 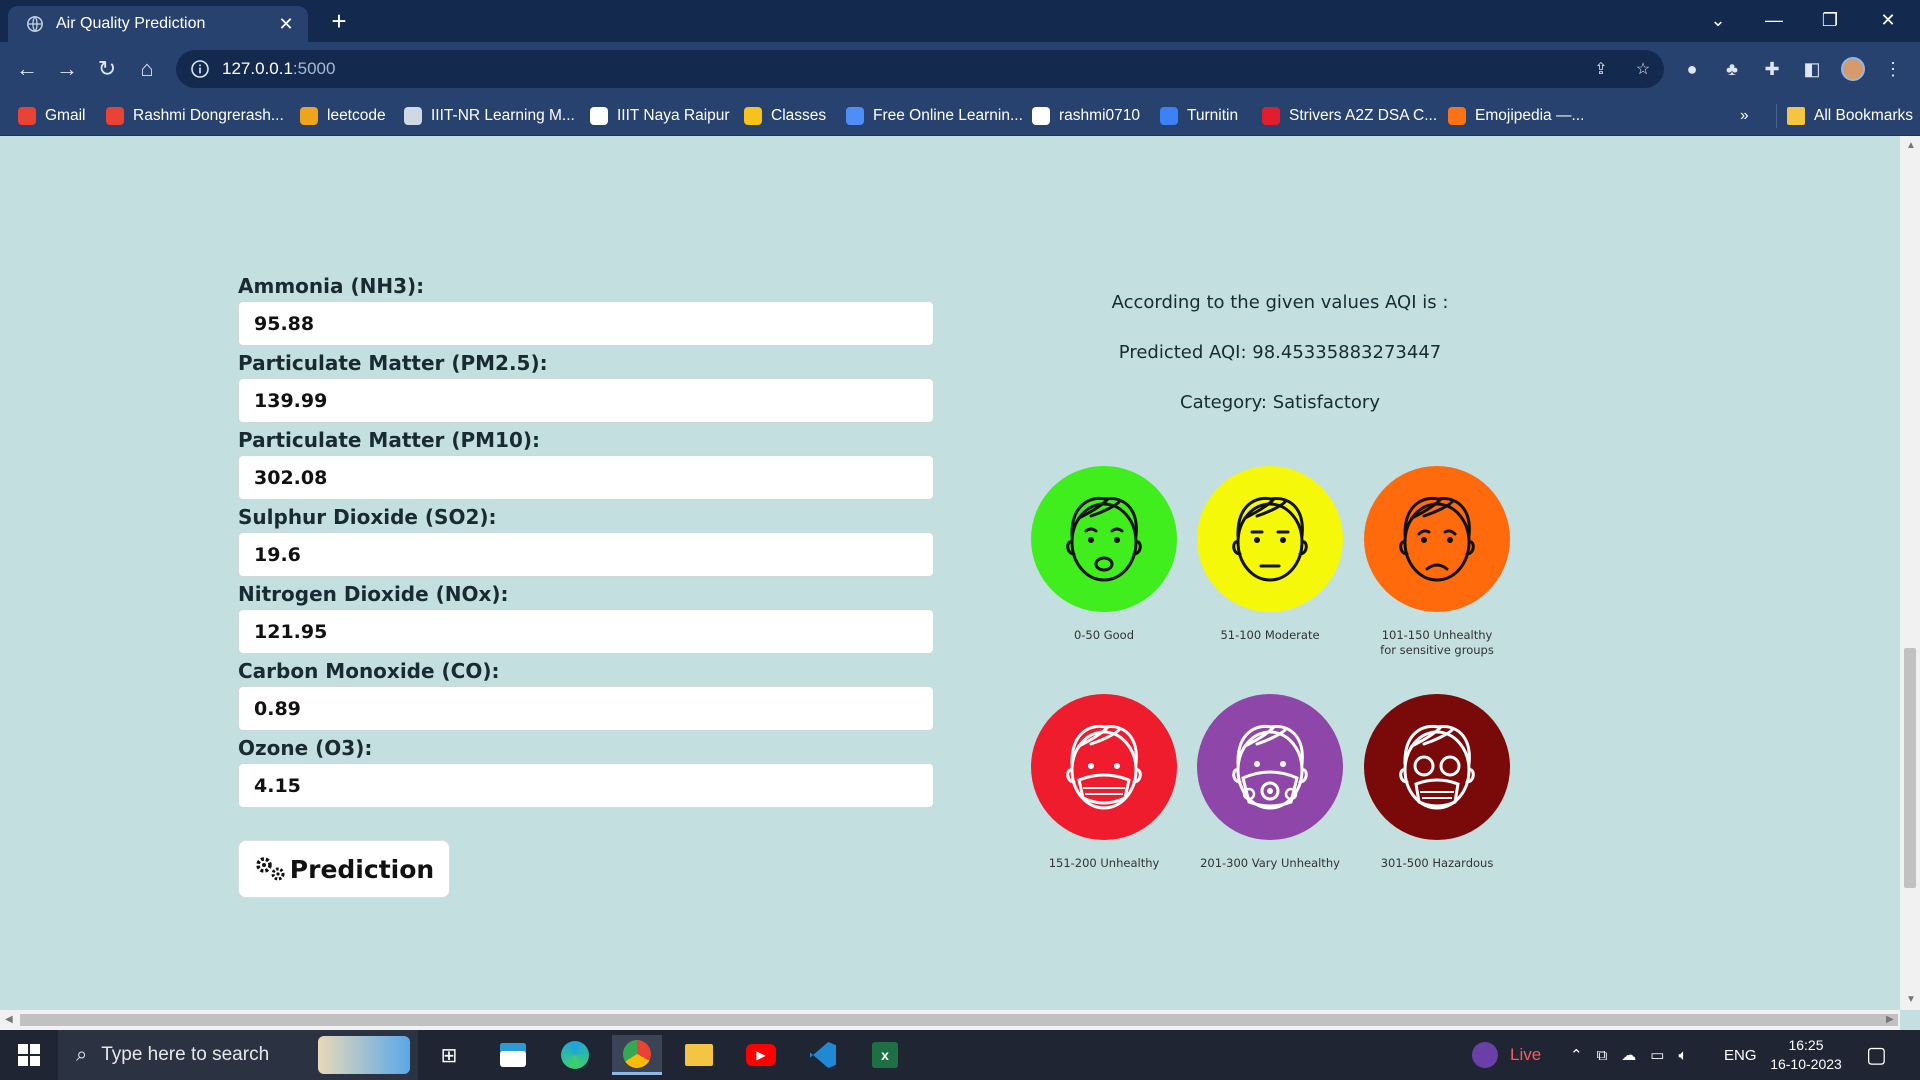 I want to click on forward-icon: →, so click(x=67, y=69).